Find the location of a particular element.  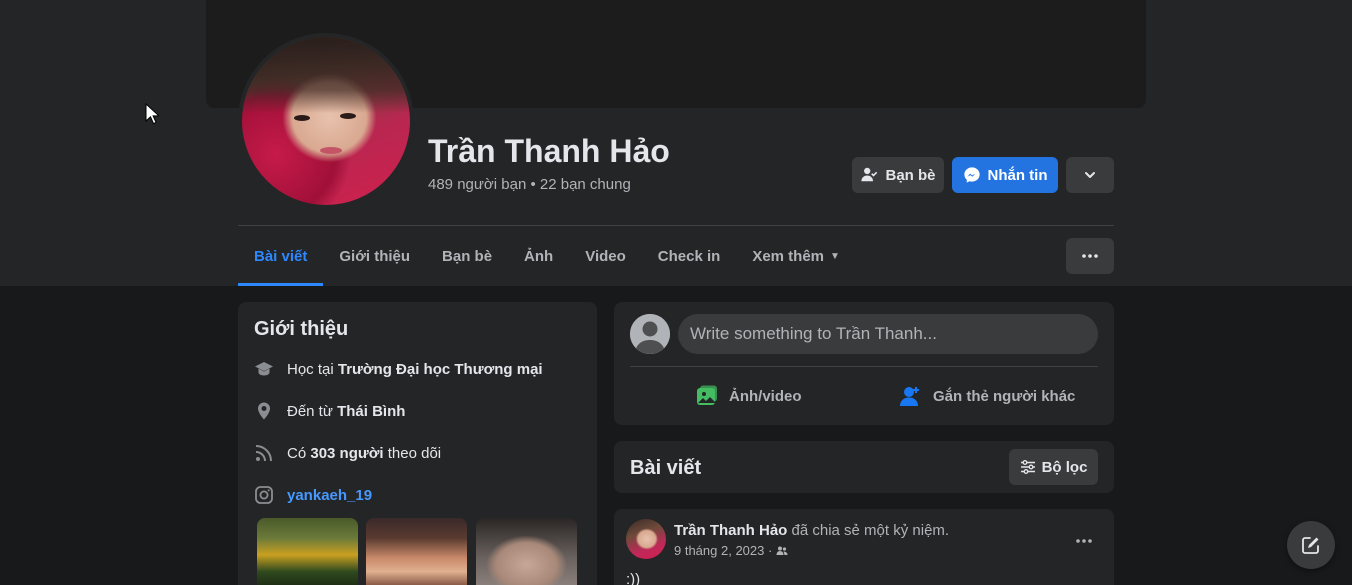

intro-instagram: yankaeh_19 is located at coordinates (313, 495).